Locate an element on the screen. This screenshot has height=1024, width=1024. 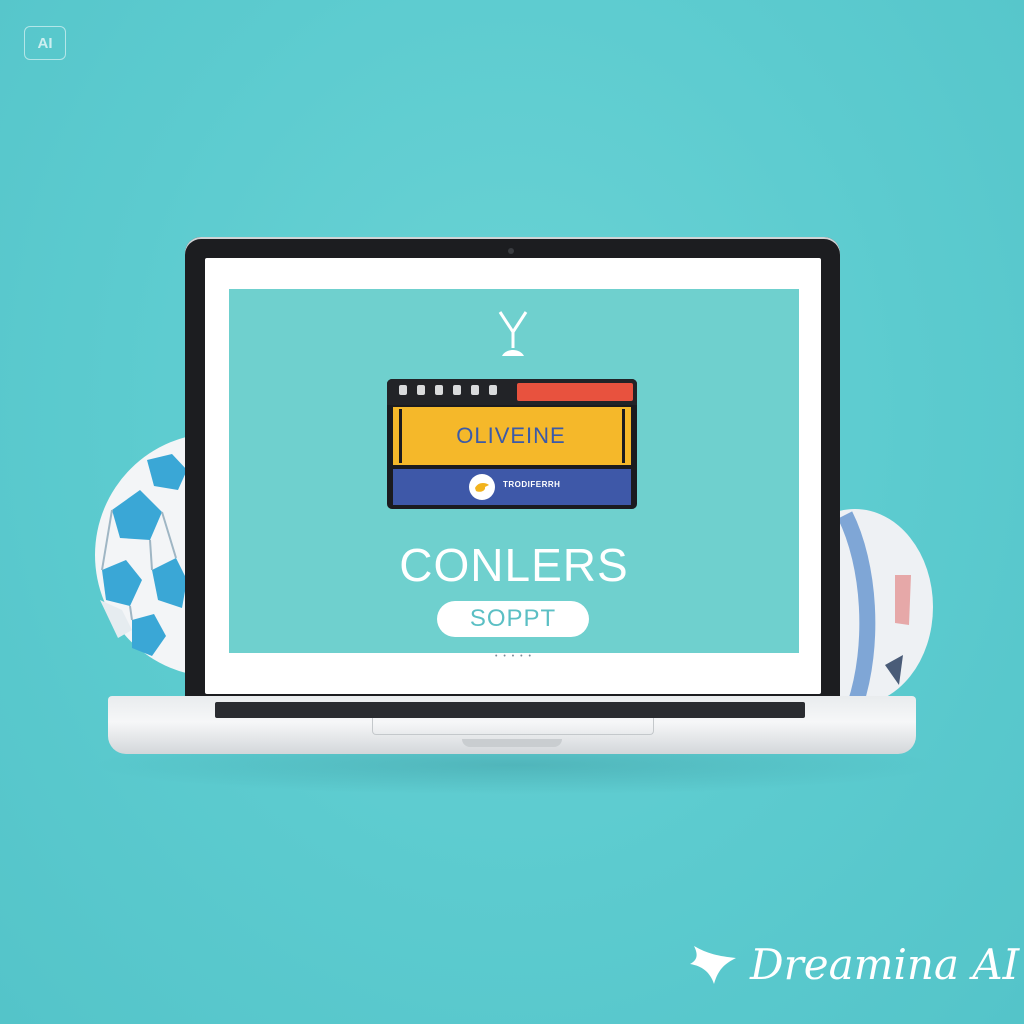
pagination-dots: • • • • • is located at coordinates (514, 656).